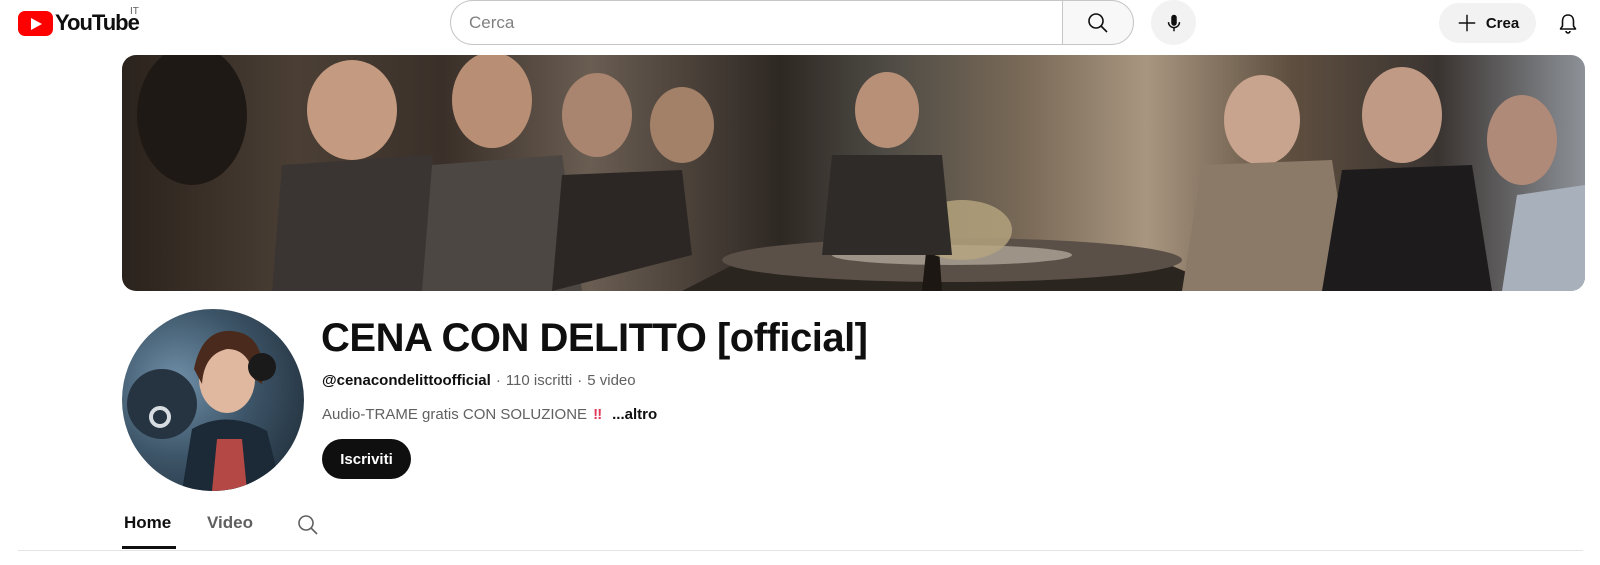 The height and width of the screenshot is (565, 1600). Describe the element at coordinates (97, 22) in the screenshot. I see `logo-text: YouTube` at that location.